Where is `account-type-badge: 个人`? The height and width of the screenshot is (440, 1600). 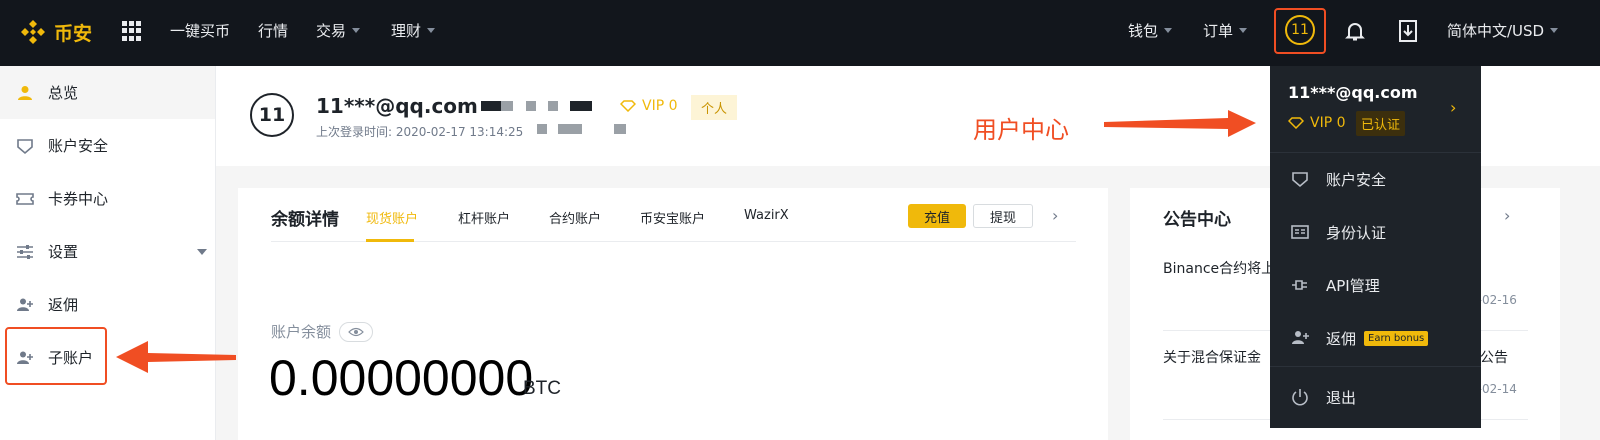 account-type-badge: 个人 is located at coordinates (714, 107).